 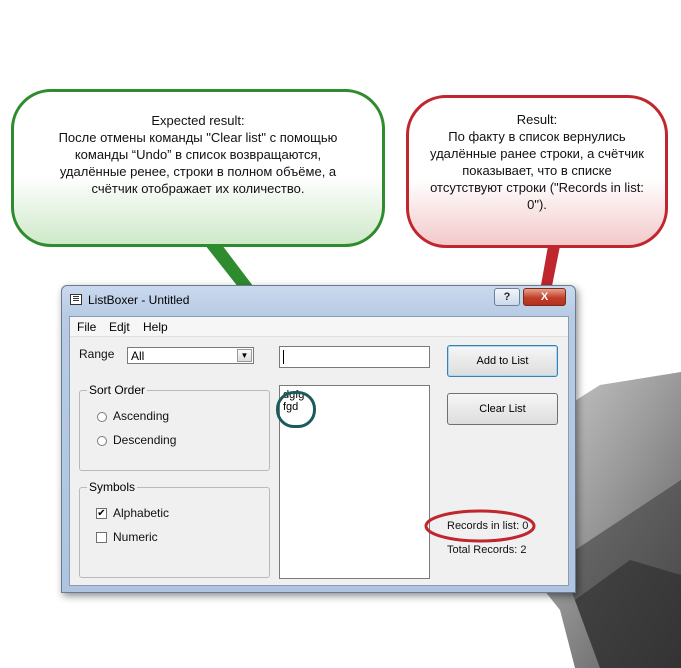 What do you see at coordinates (480, 526) in the screenshot?
I see `records-count-highlight` at bounding box center [480, 526].